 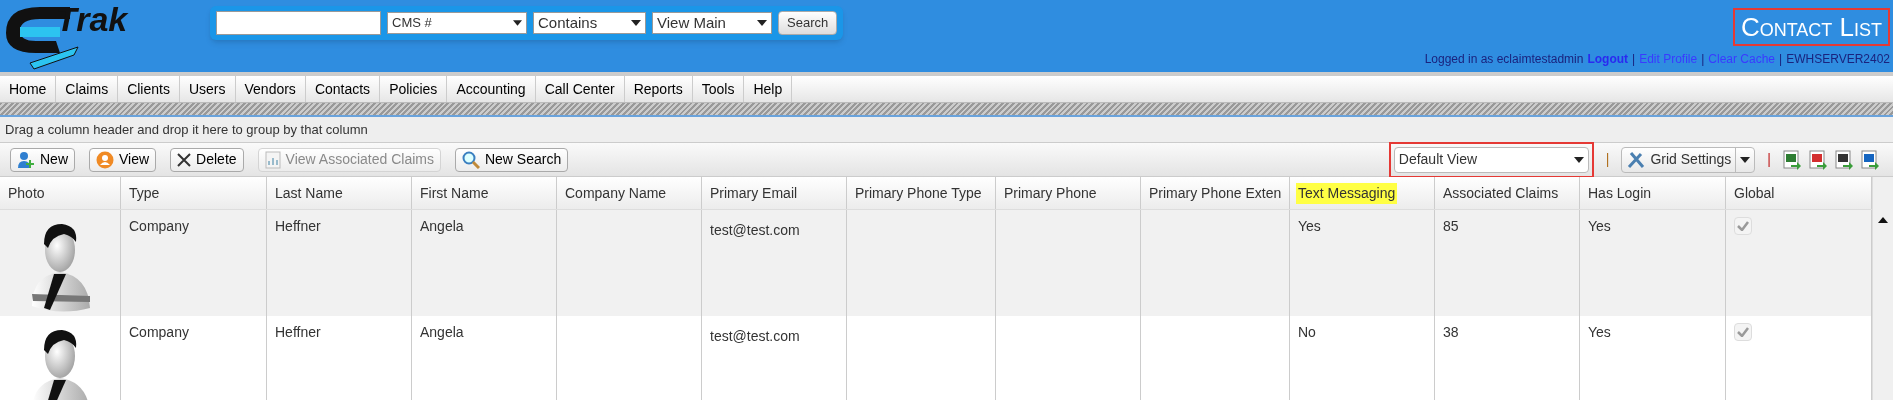 I want to click on new-button: New, so click(x=42, y=159).